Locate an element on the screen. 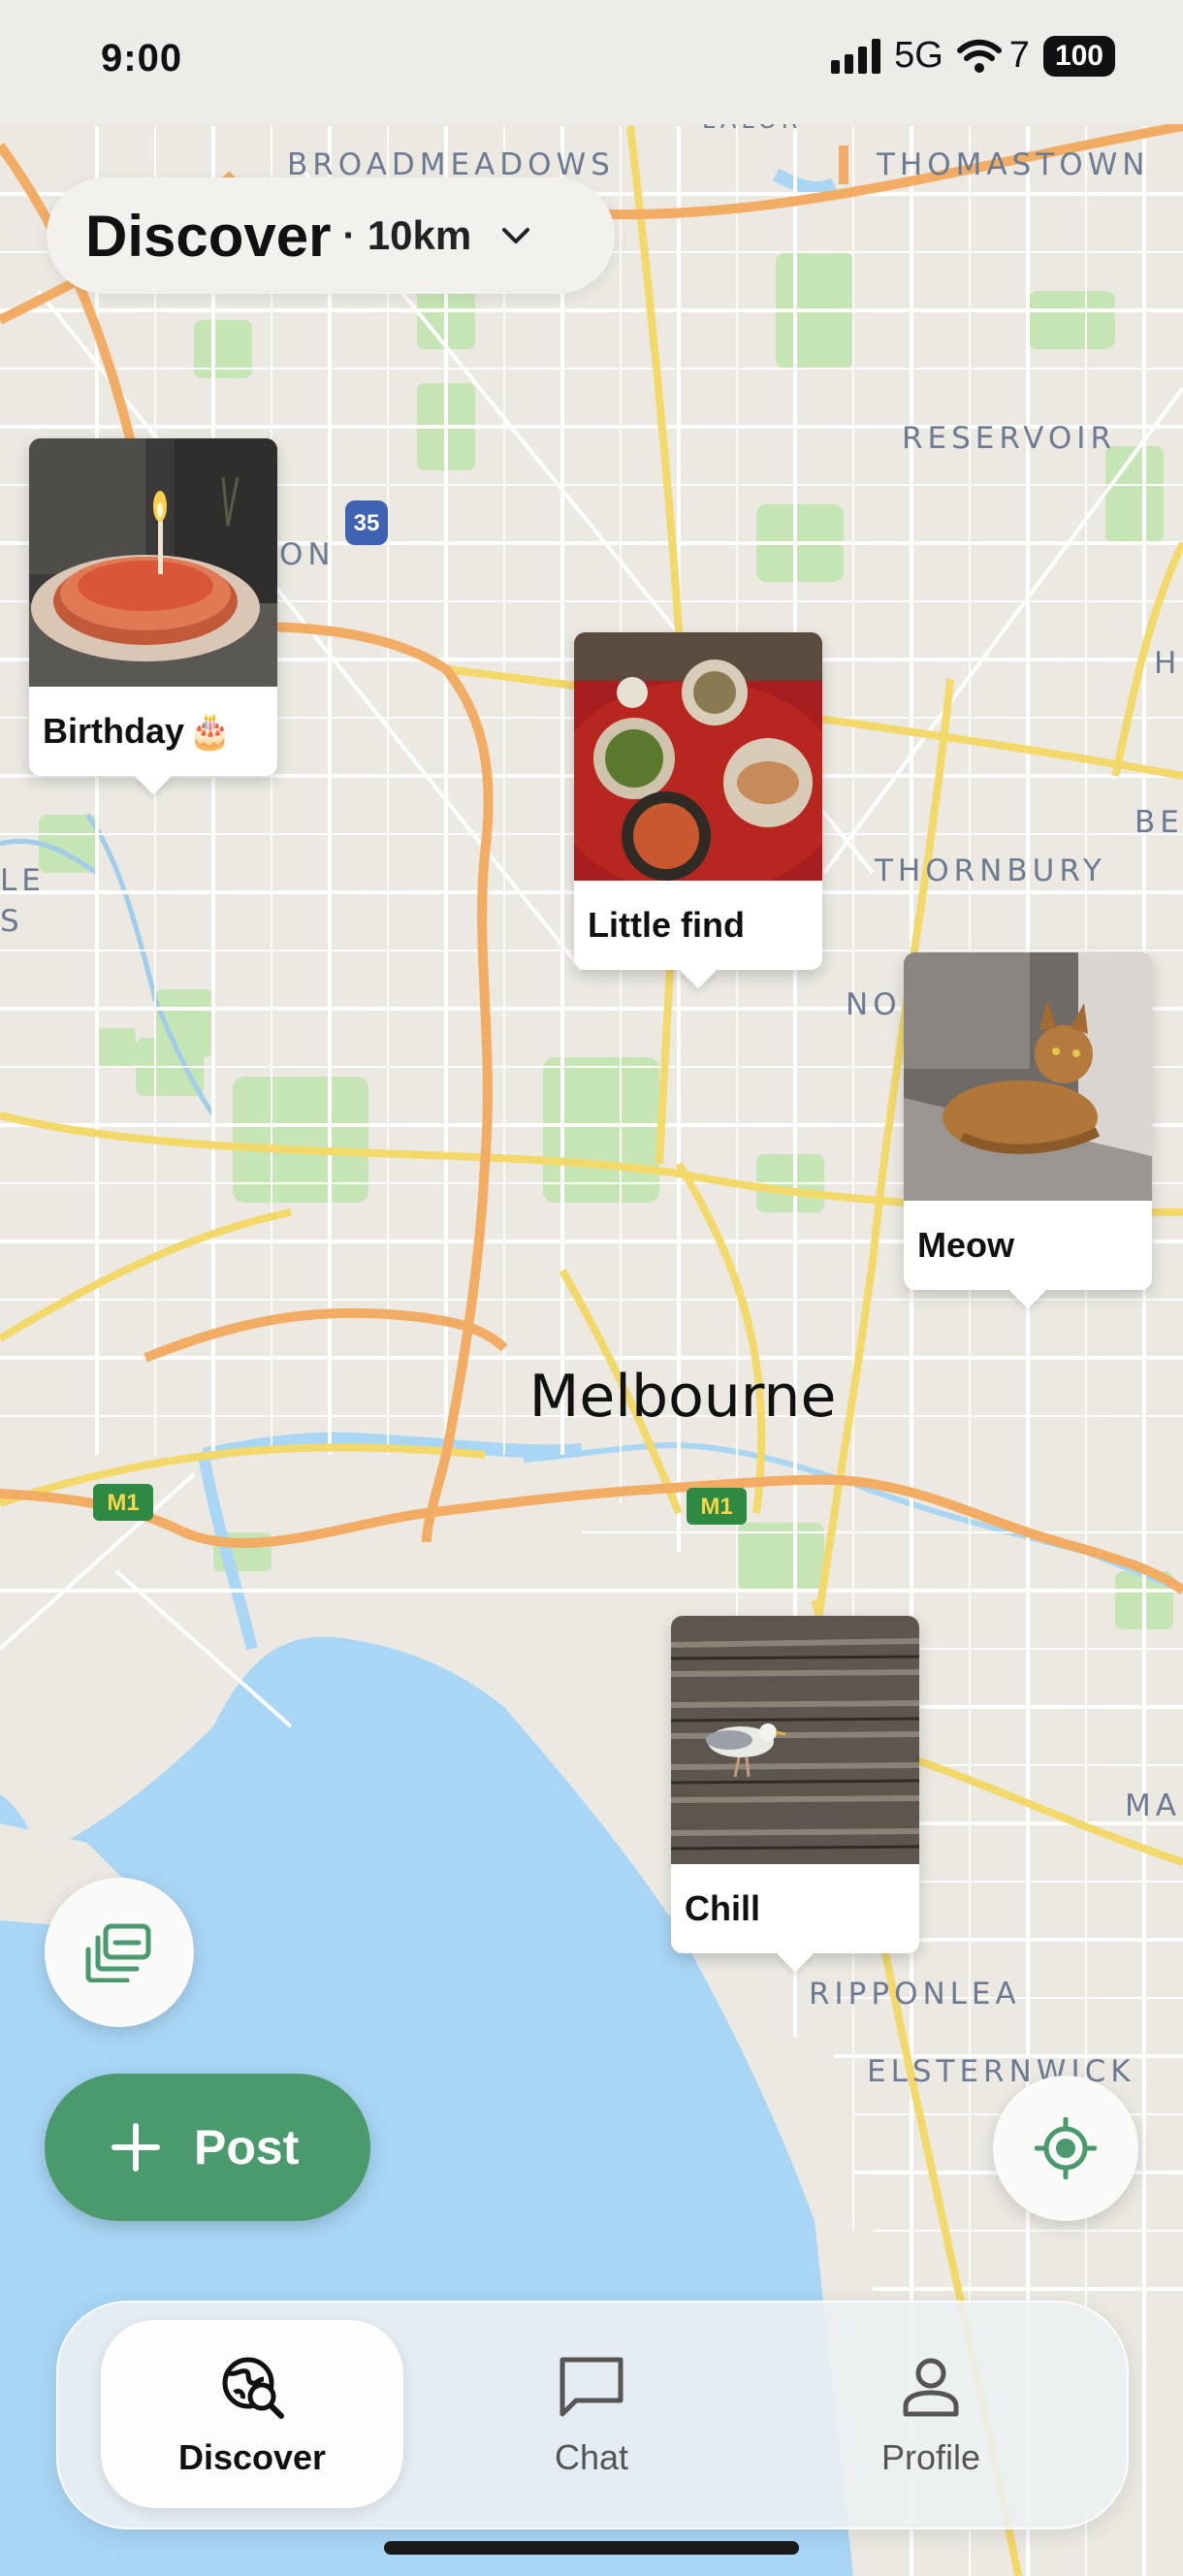 This screenshot has width=1183, height=2576. suburb-thomastown: THOMASTOWN is located at coordinates (1012, 164).